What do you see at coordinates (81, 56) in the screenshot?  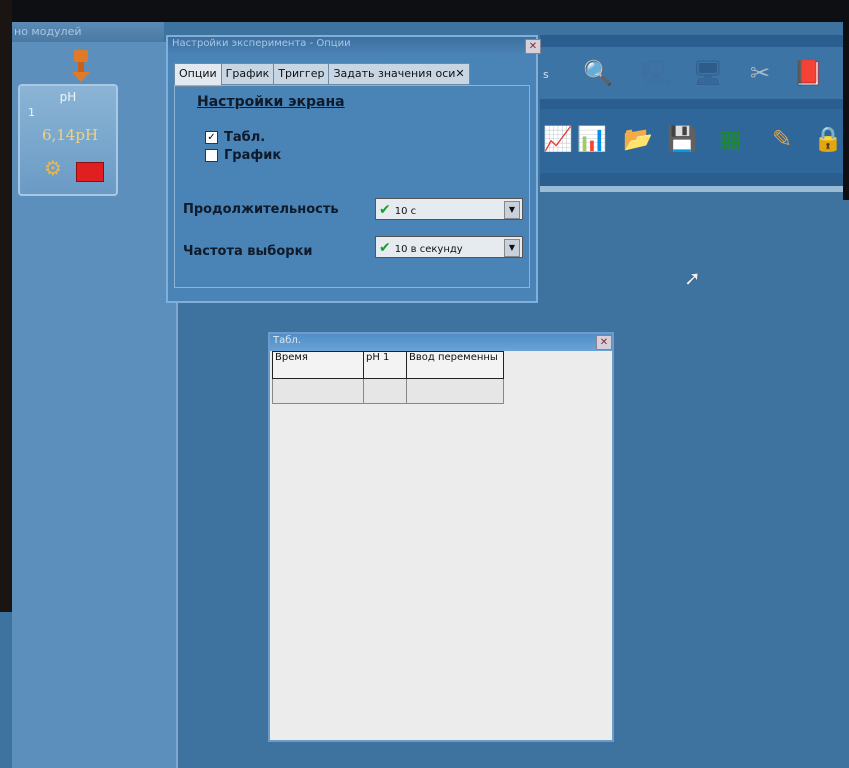 I see `sensor-connector-icon` at bounding box center [81, 56].